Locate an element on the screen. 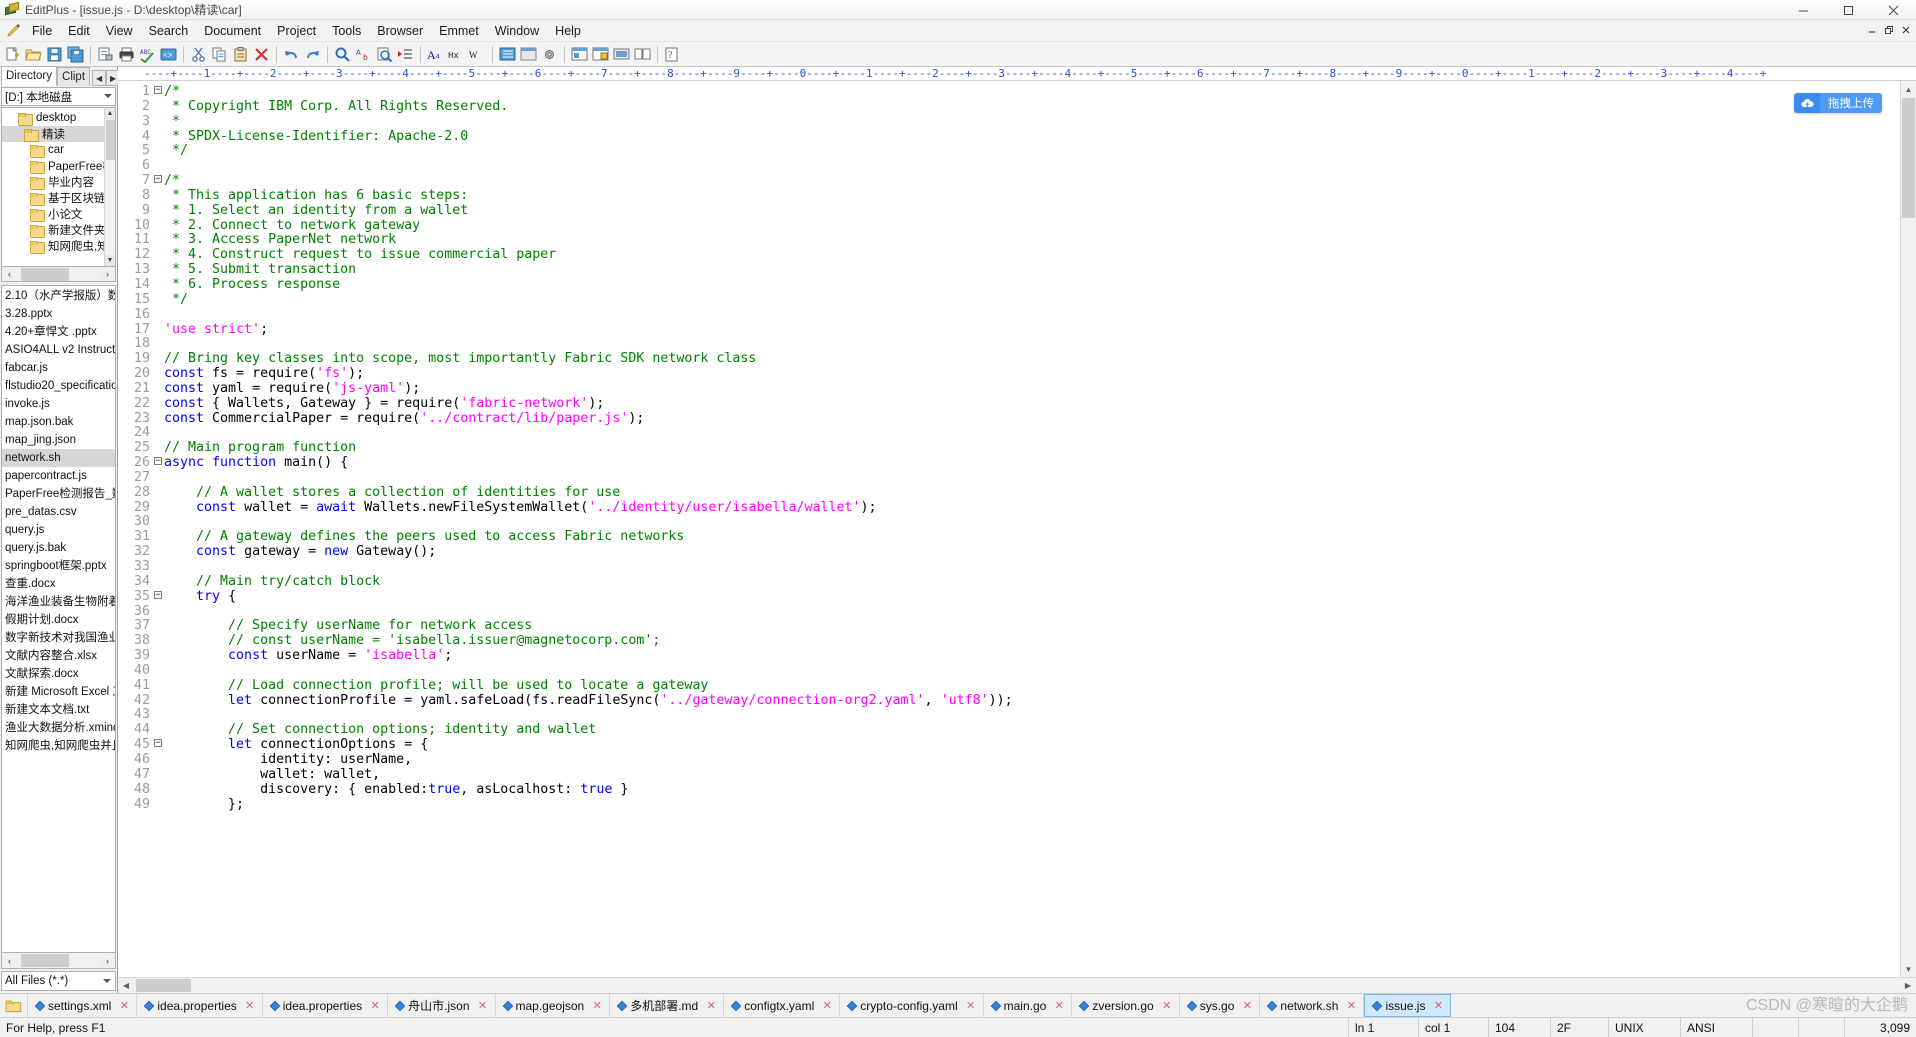  file-list-item: 新建文本文档.txt is located at coordinates (58, 710).